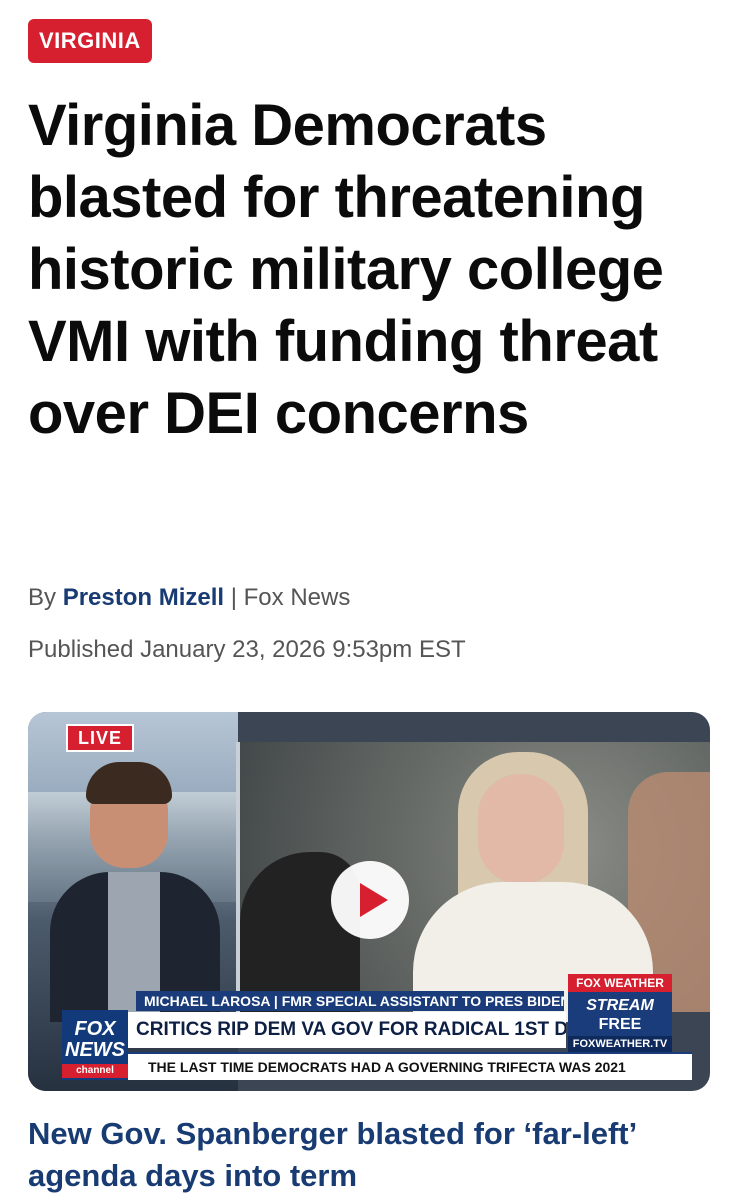 This screenshot has width=737, height=1200. I want to click on byline: By Preston Mizell | Fox News, so click(189, 598).